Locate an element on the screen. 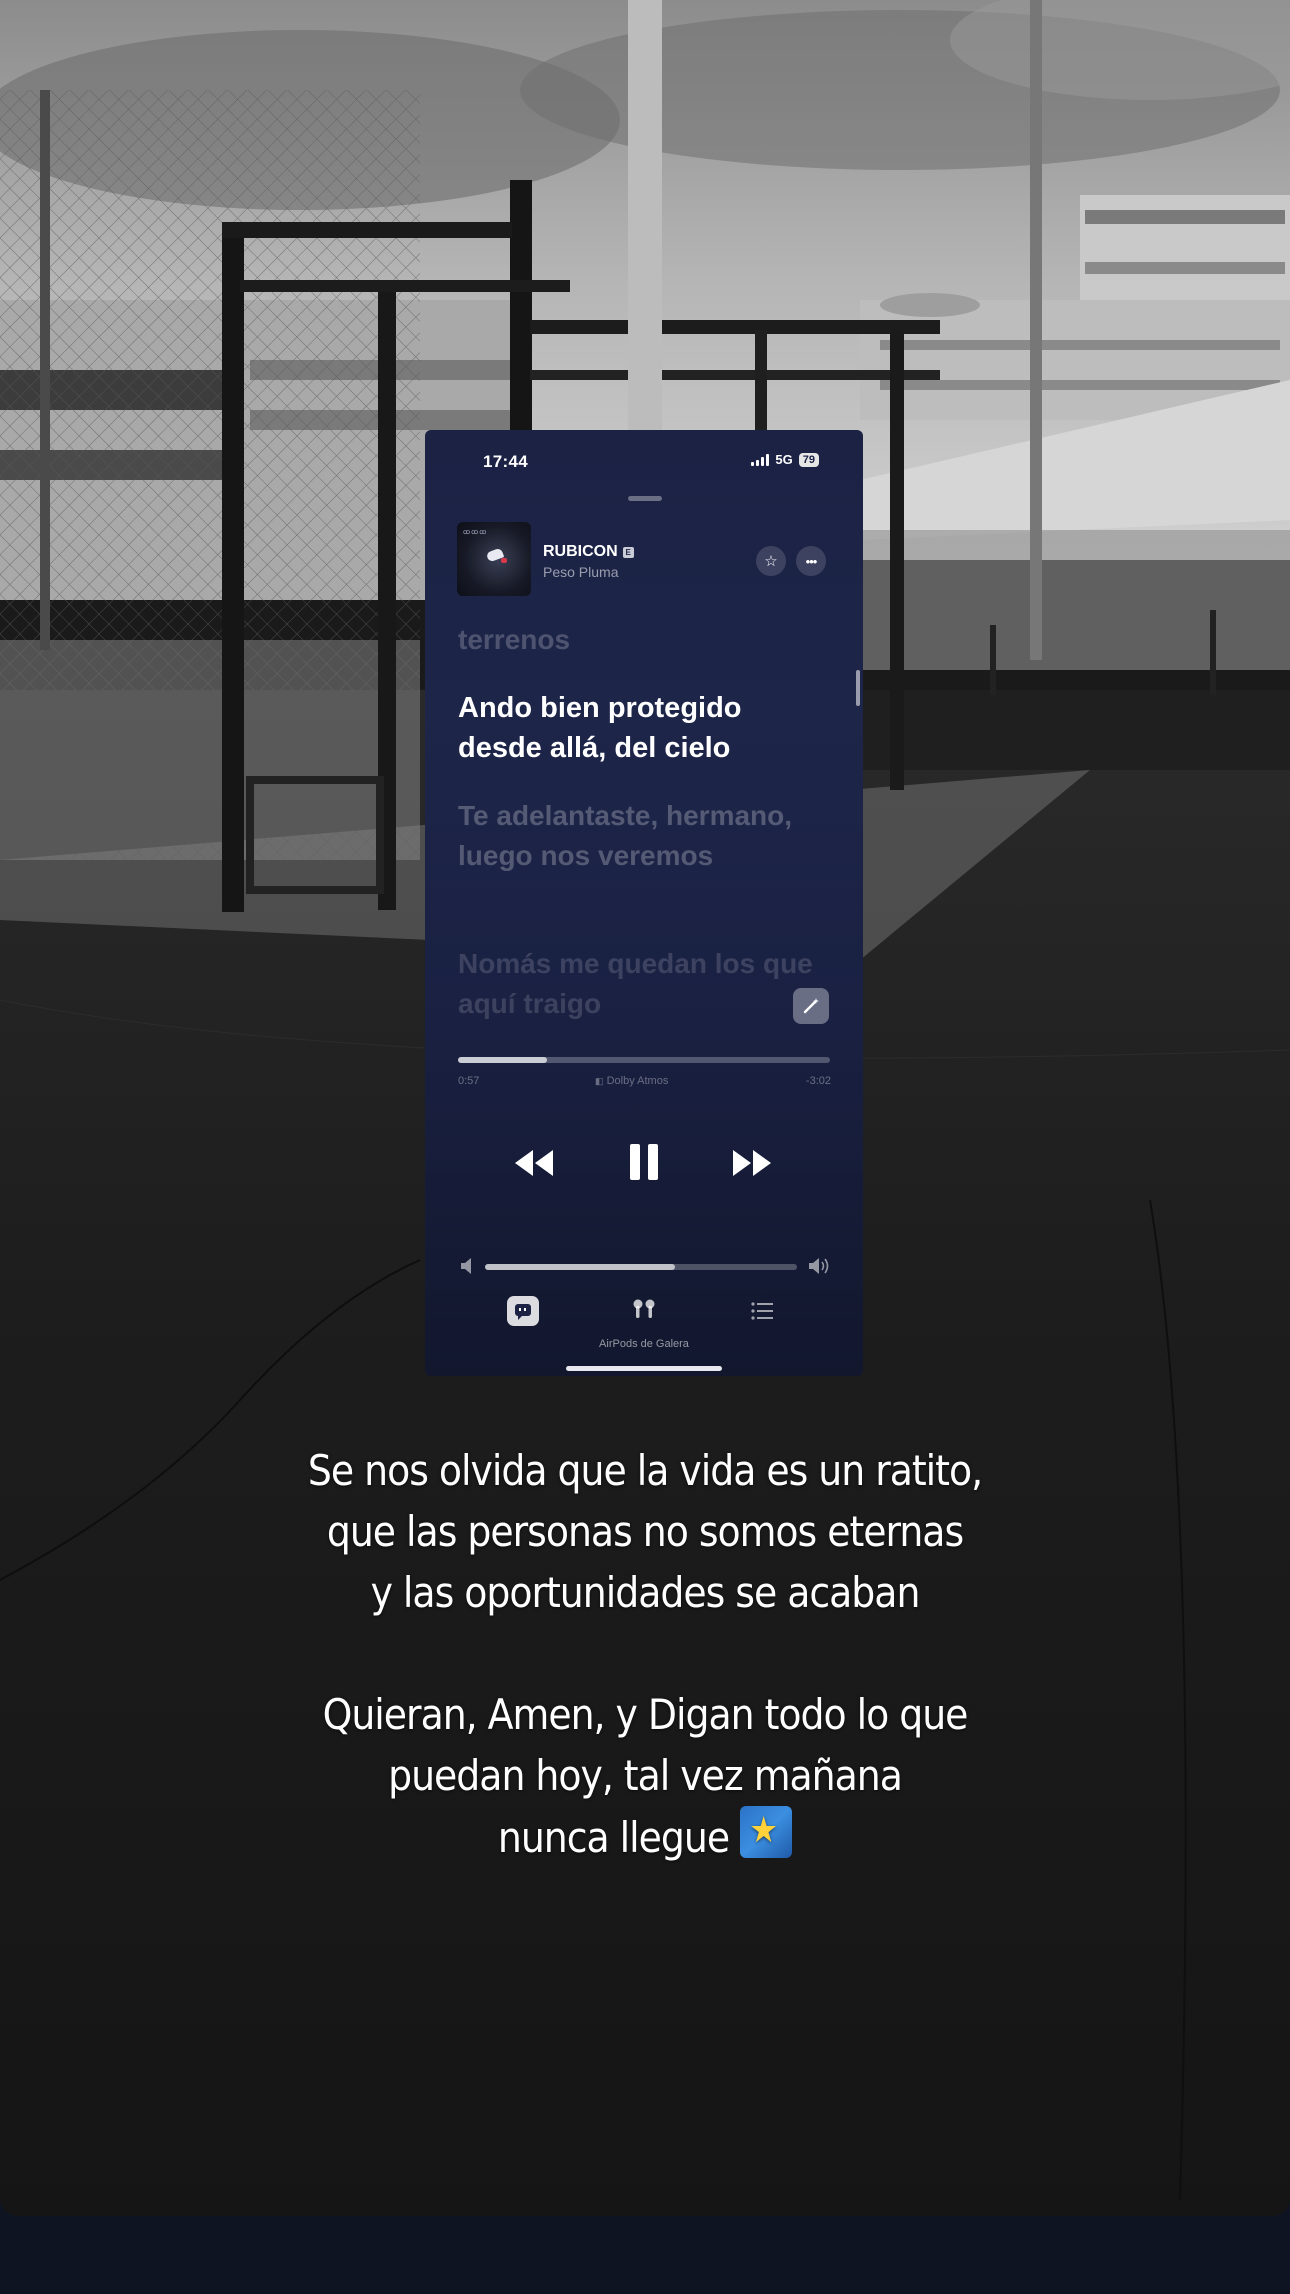 The width and height of the screenshot is (1290, 2294). rewind-icon is located at coordinates (535, 1163).